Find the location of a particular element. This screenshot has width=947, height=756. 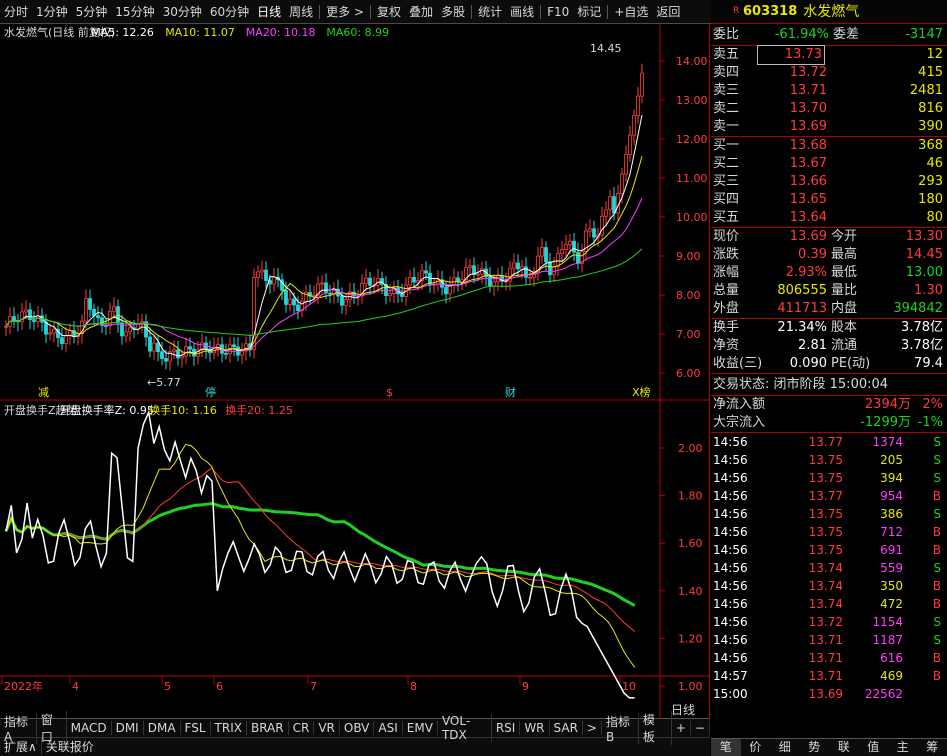

indicator-tab-12: EMV is located at coordinates (420, 728).